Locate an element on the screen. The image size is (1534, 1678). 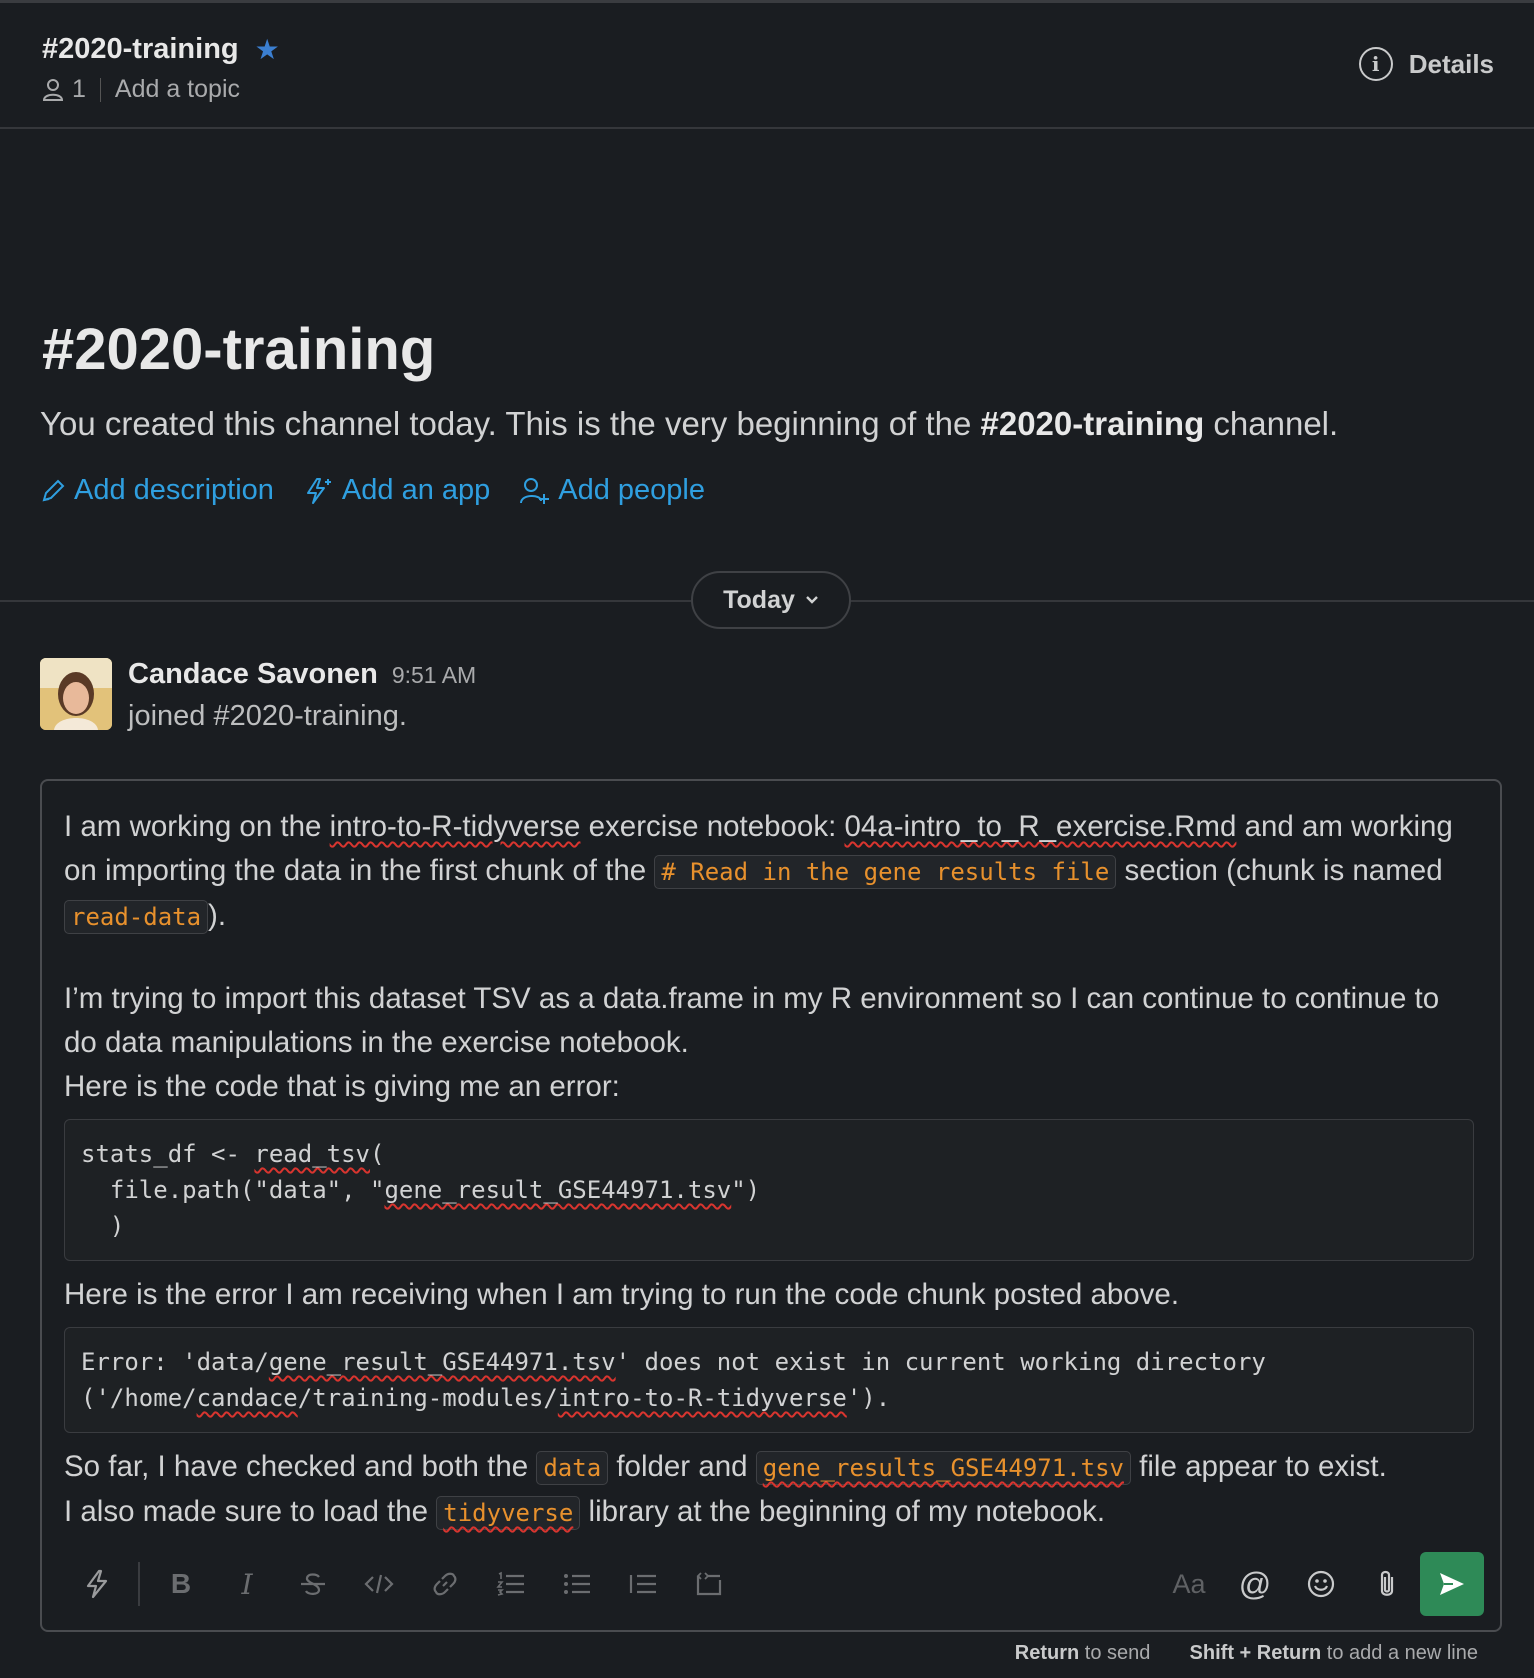
italic-button: I is located at coordinates (247, 1584).